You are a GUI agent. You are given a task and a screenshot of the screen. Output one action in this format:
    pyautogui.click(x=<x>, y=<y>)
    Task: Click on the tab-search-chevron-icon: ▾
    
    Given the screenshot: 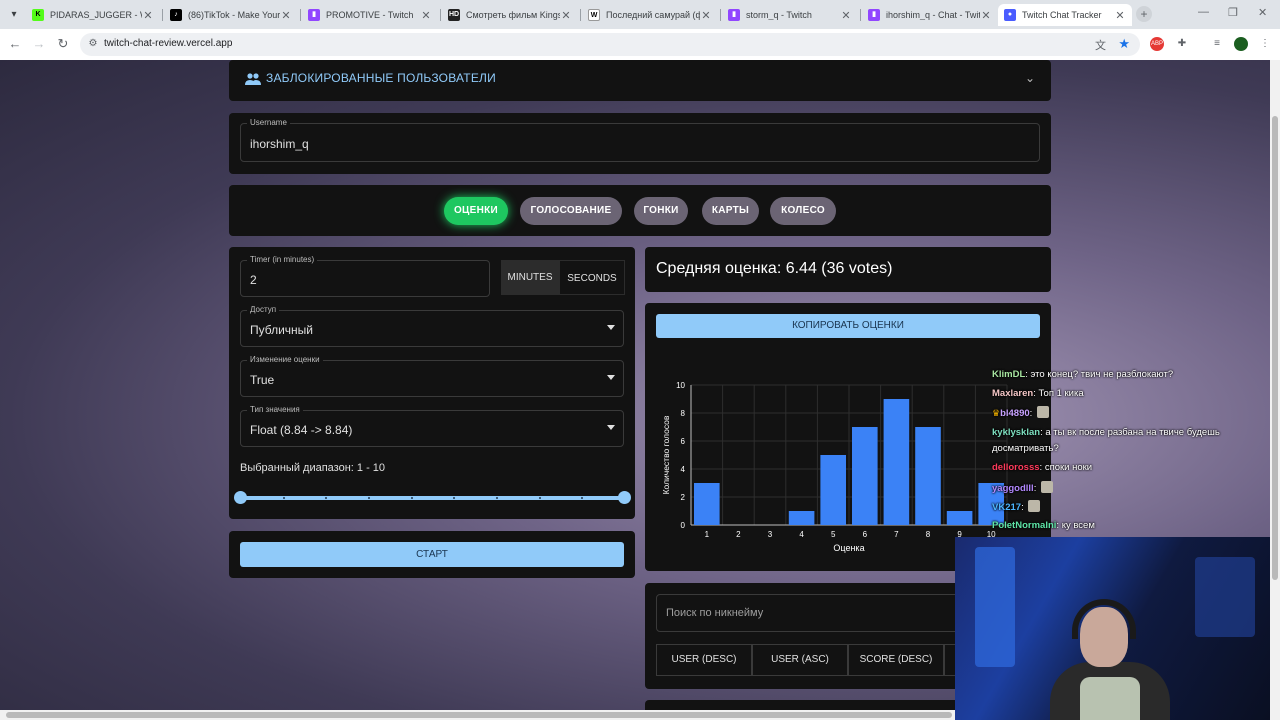 What is the action you would take?
    pyautogui.click(x=14, y=15)
    